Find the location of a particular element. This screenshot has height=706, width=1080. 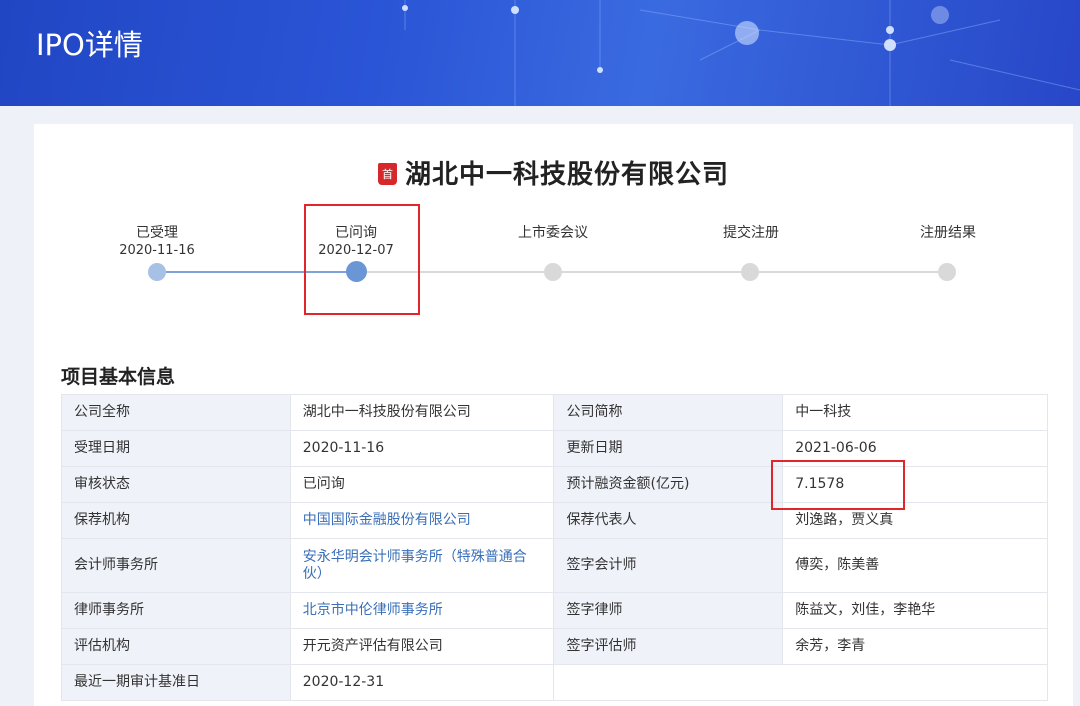

section-title: 项目基本信息 is located at coordinates (118, 377).